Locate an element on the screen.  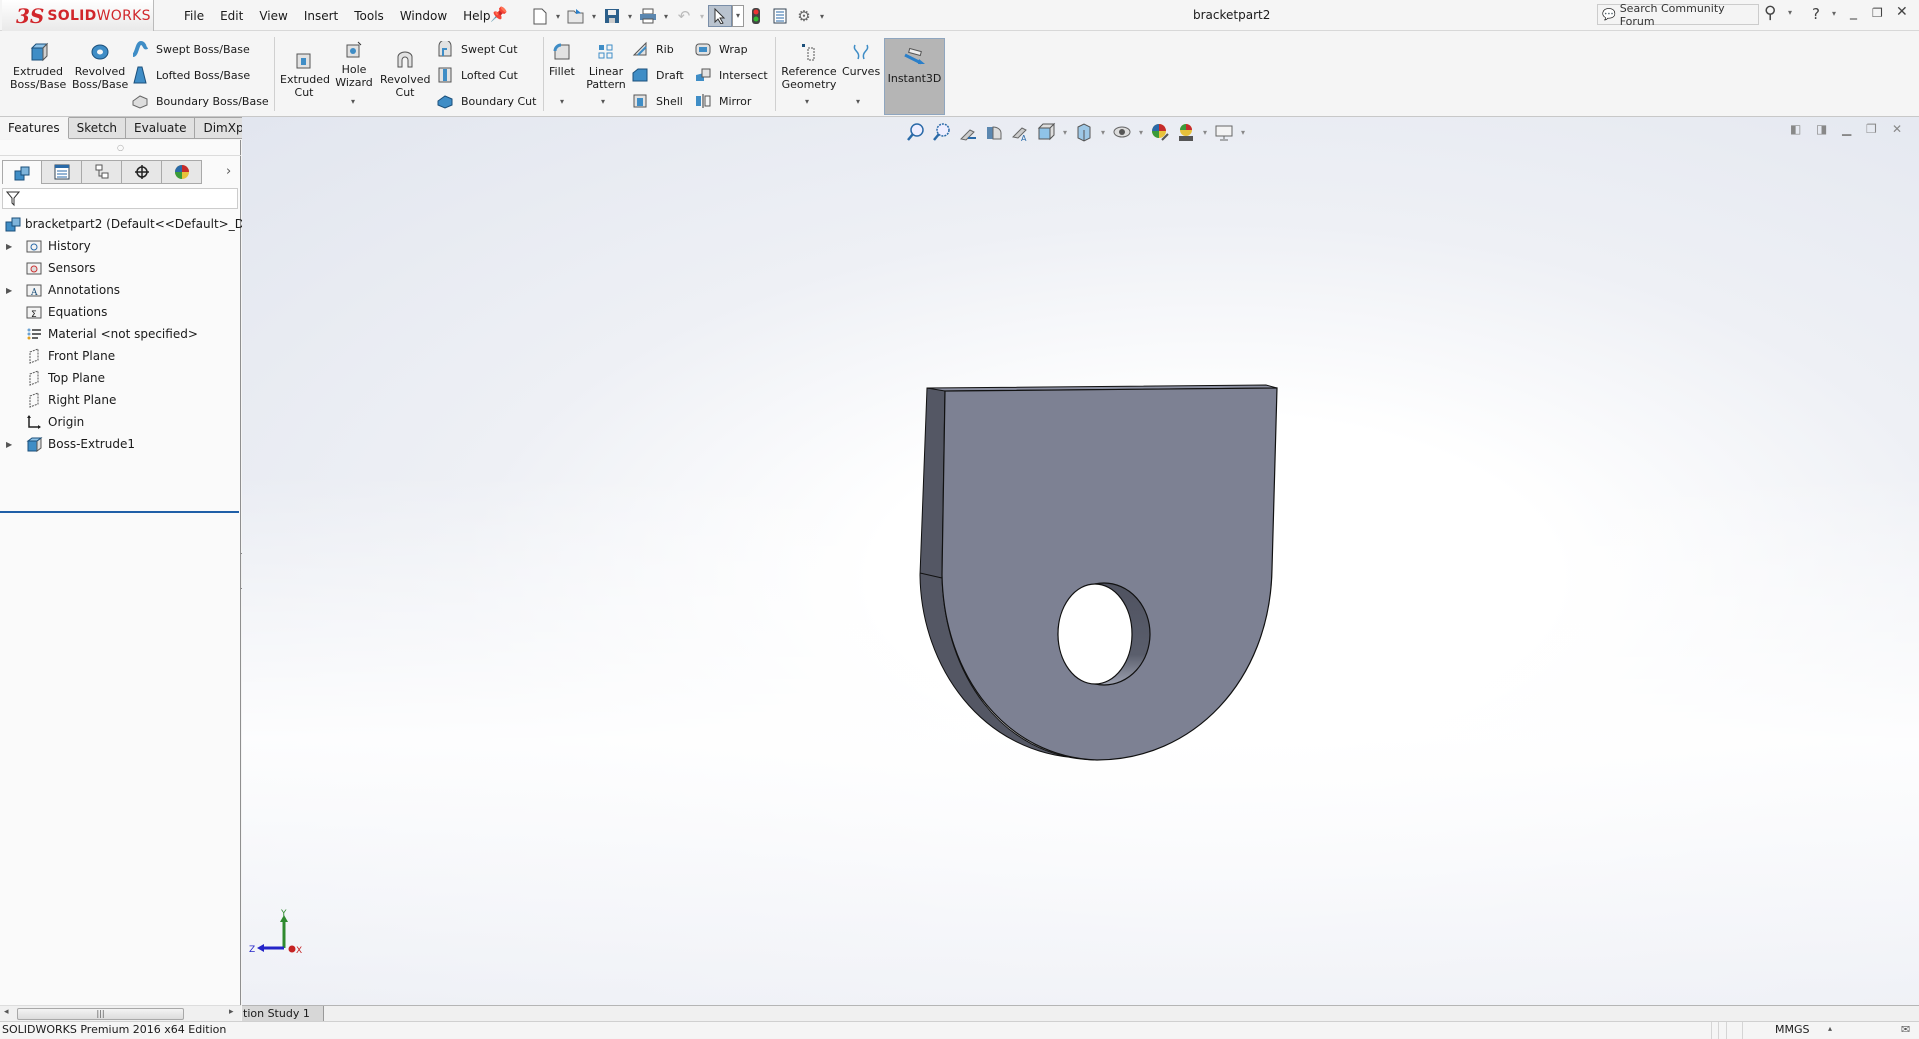
tree-item-front-plane: Front Plane is located at coordinates (120, 356).